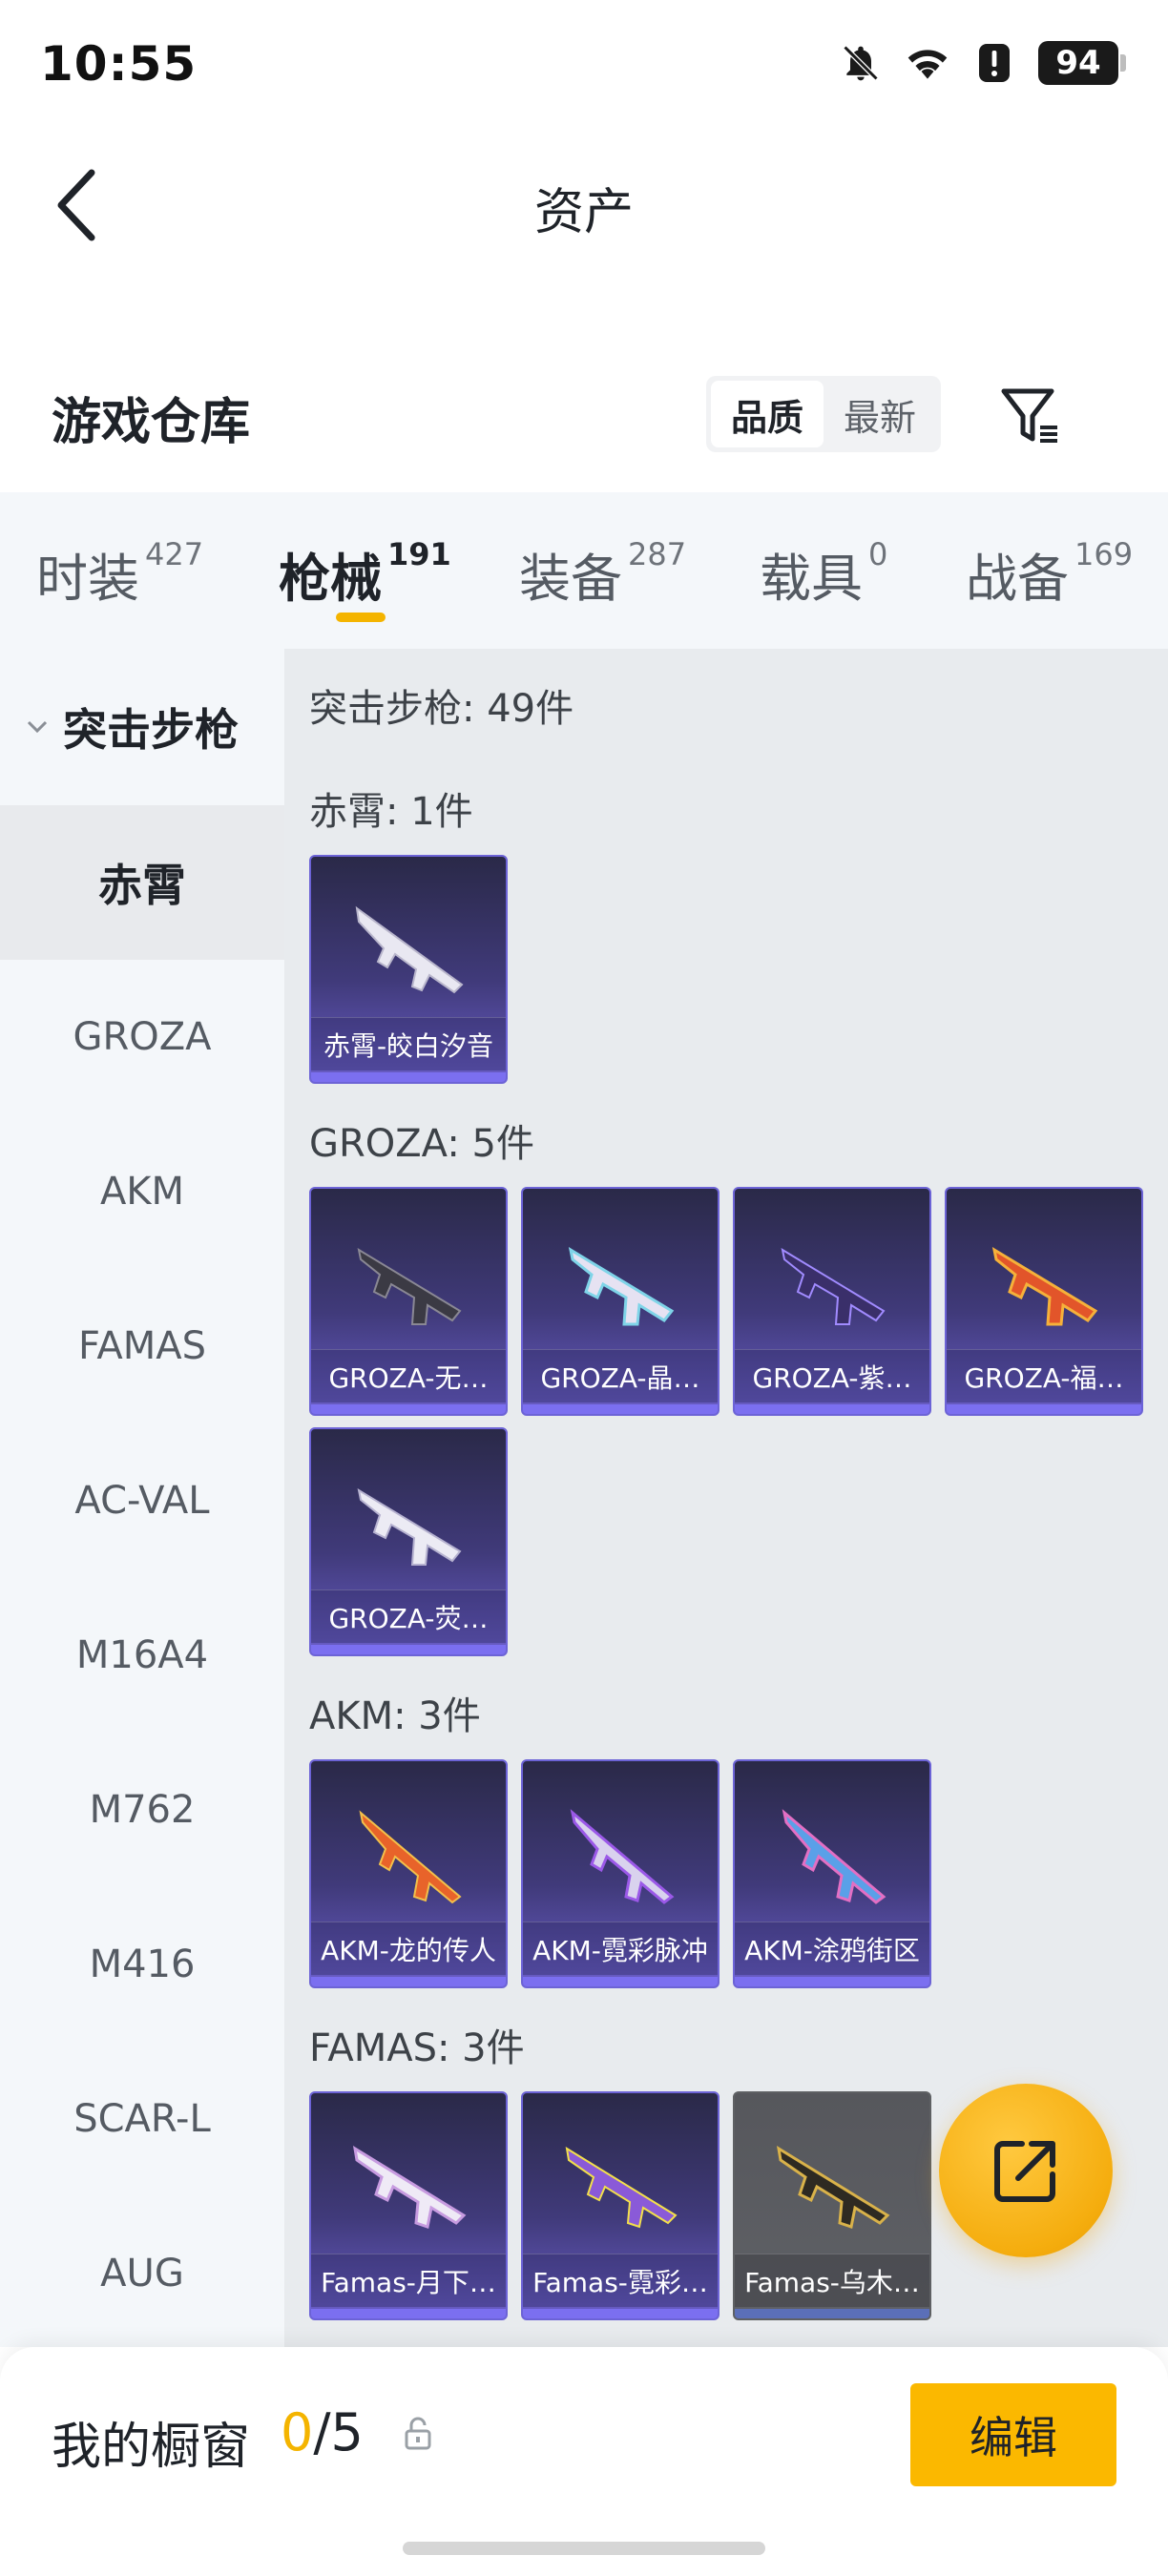 Image resolution: width=1168 pixels, height=2576 pixels. I want to click on battery-level: 94, so click(1078, 63).